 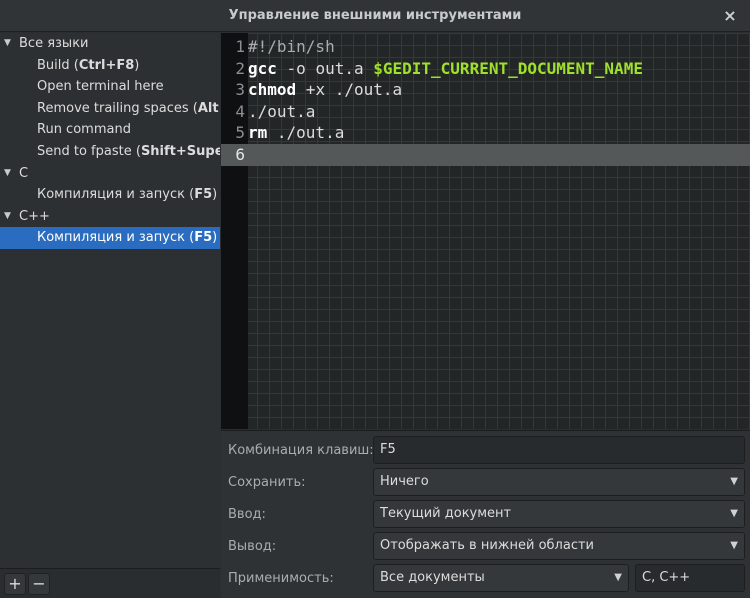 I want to click on code-token: -o out.a, so click(x=325, y=68).